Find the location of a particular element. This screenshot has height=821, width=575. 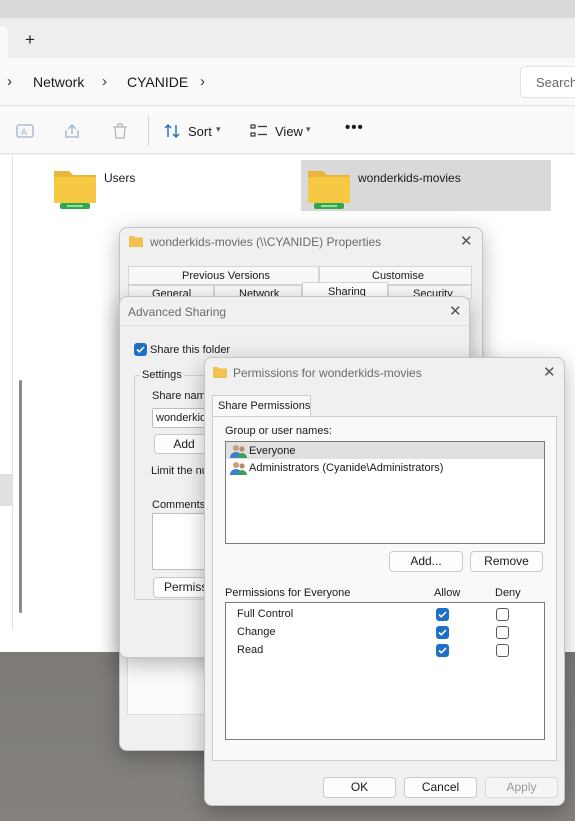

breadcrumb-cyanide: CYANIDE is located at coordinates (157, 82).